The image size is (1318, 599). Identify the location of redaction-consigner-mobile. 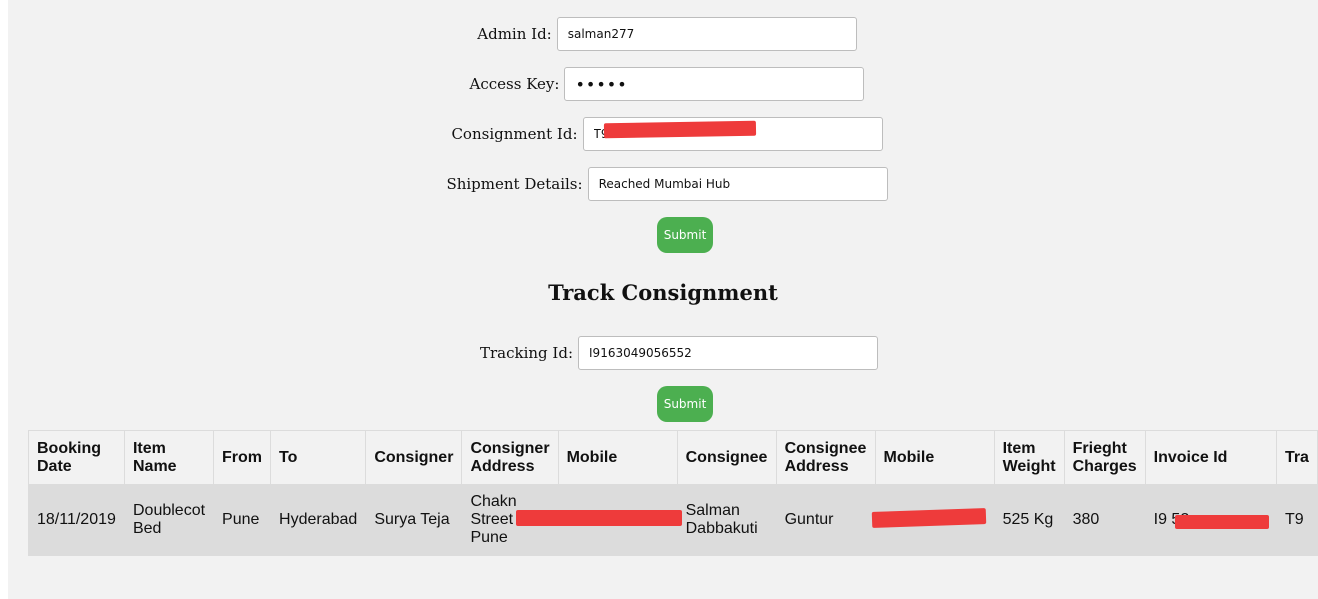
(599, 518).